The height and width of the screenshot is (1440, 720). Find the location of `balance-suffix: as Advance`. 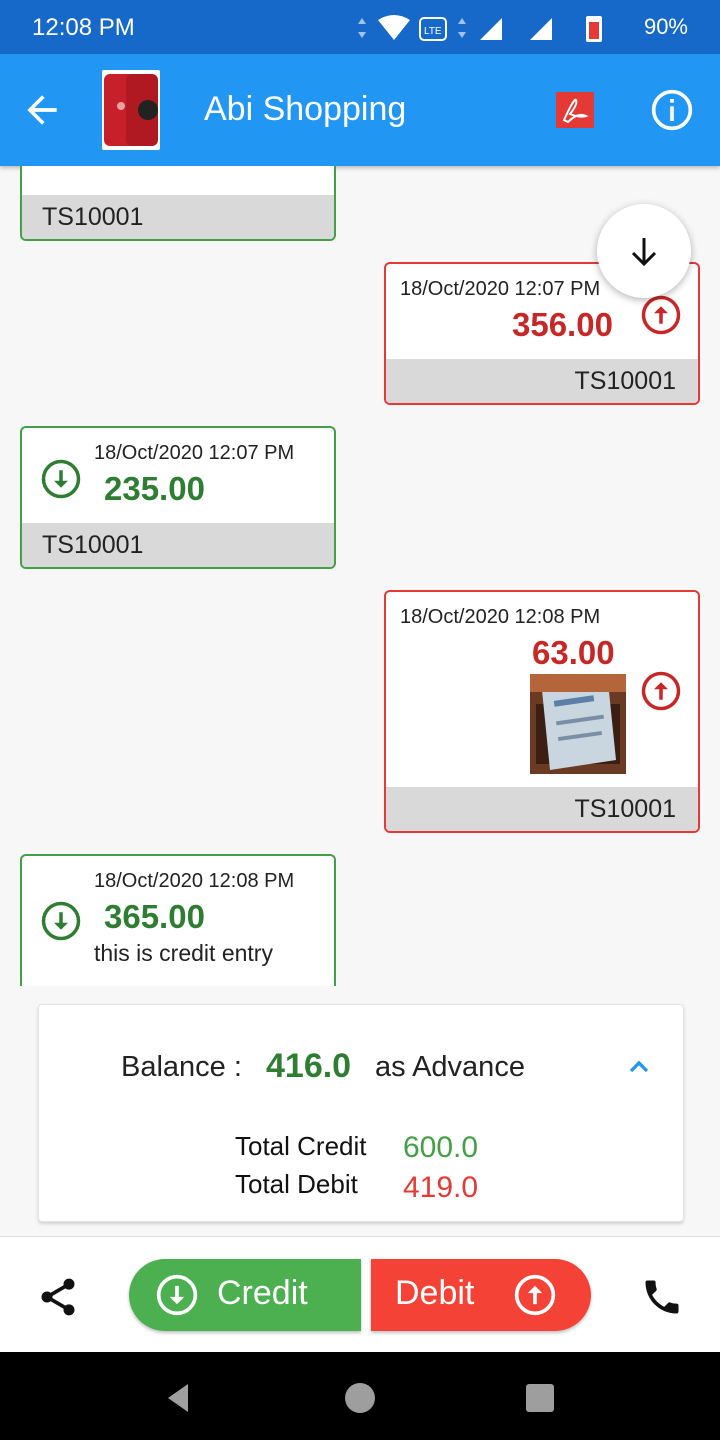

balance-suffix: as Advance is located at coordinates (450, 1067).